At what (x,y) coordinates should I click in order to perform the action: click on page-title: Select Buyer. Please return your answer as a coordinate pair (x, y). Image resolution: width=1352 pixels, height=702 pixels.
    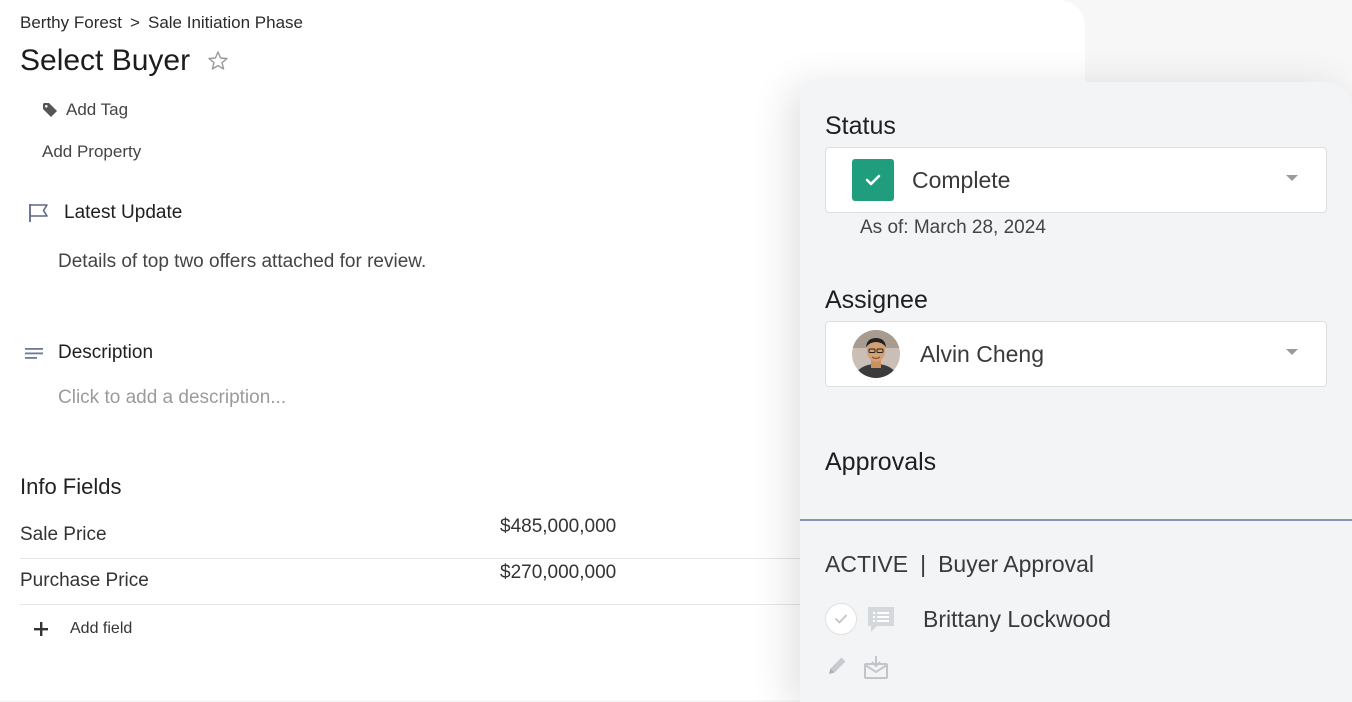
    Looking at the image, I should click on (105, 60).